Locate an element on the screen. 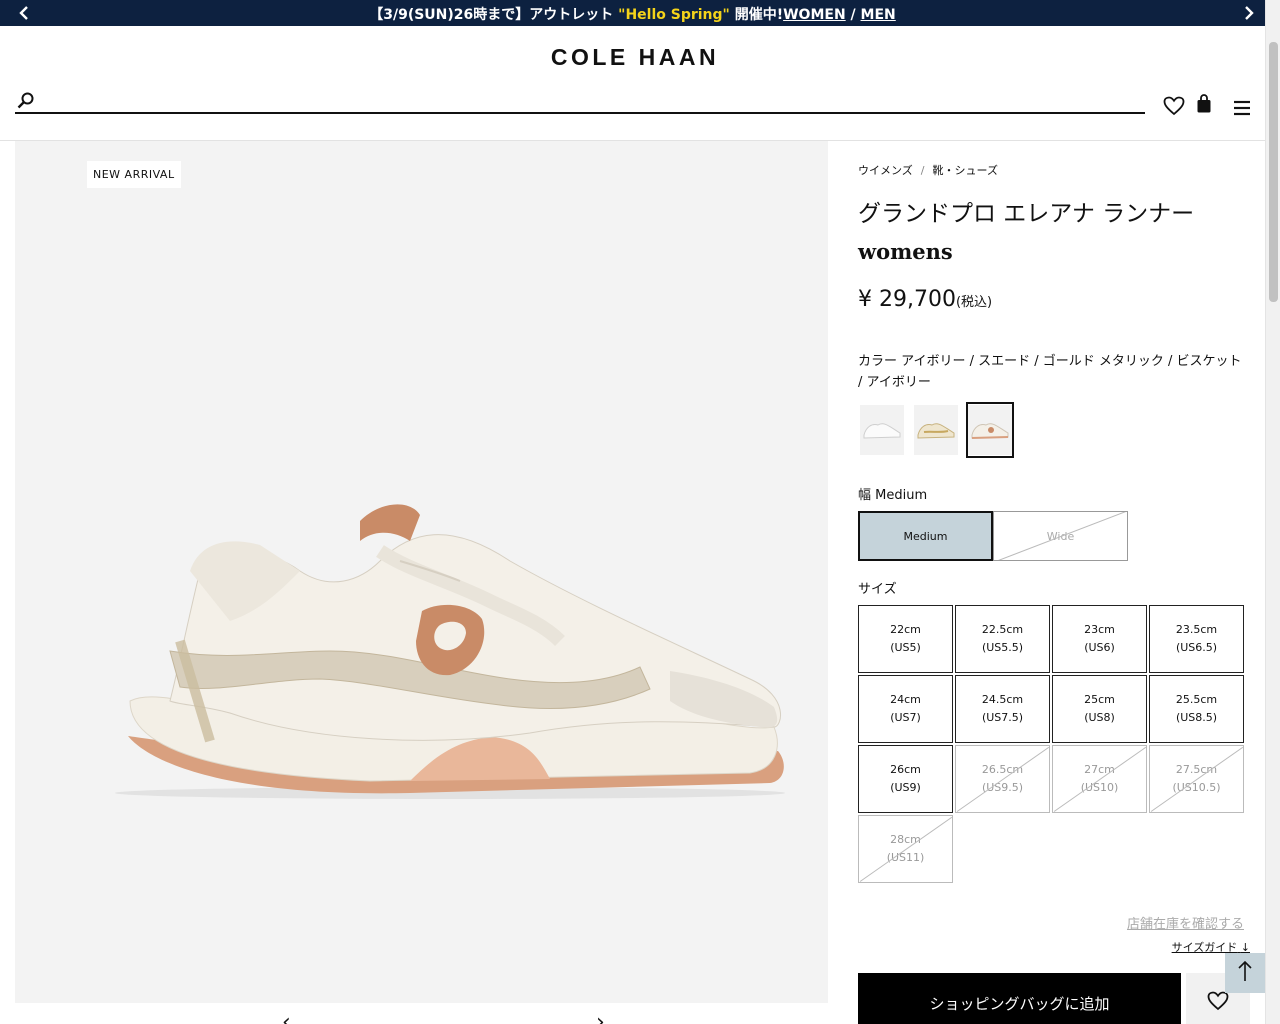  size-option: 23cm (US6) is located at coordinates (1099, 639).